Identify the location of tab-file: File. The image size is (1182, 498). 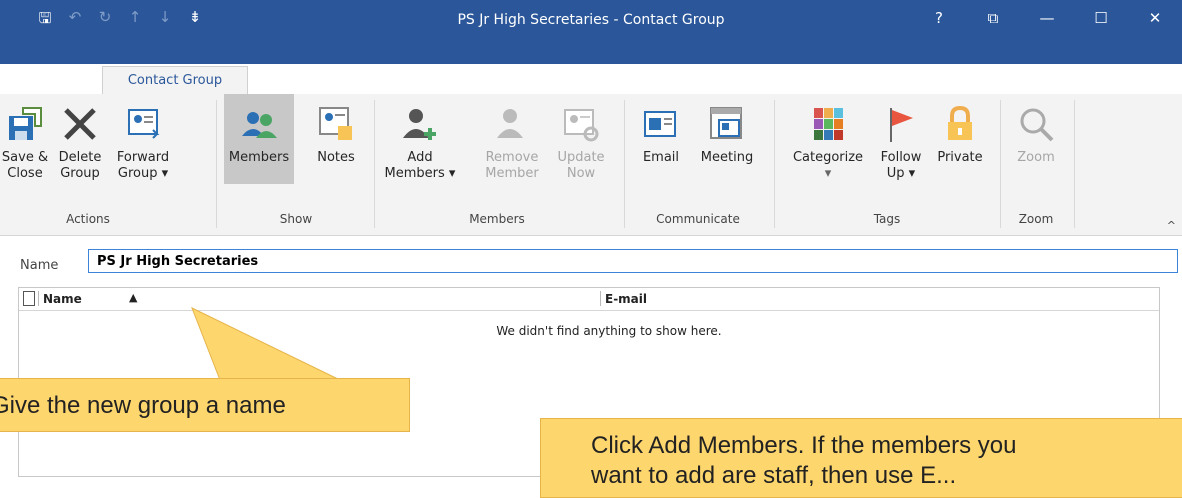
(45, 79).